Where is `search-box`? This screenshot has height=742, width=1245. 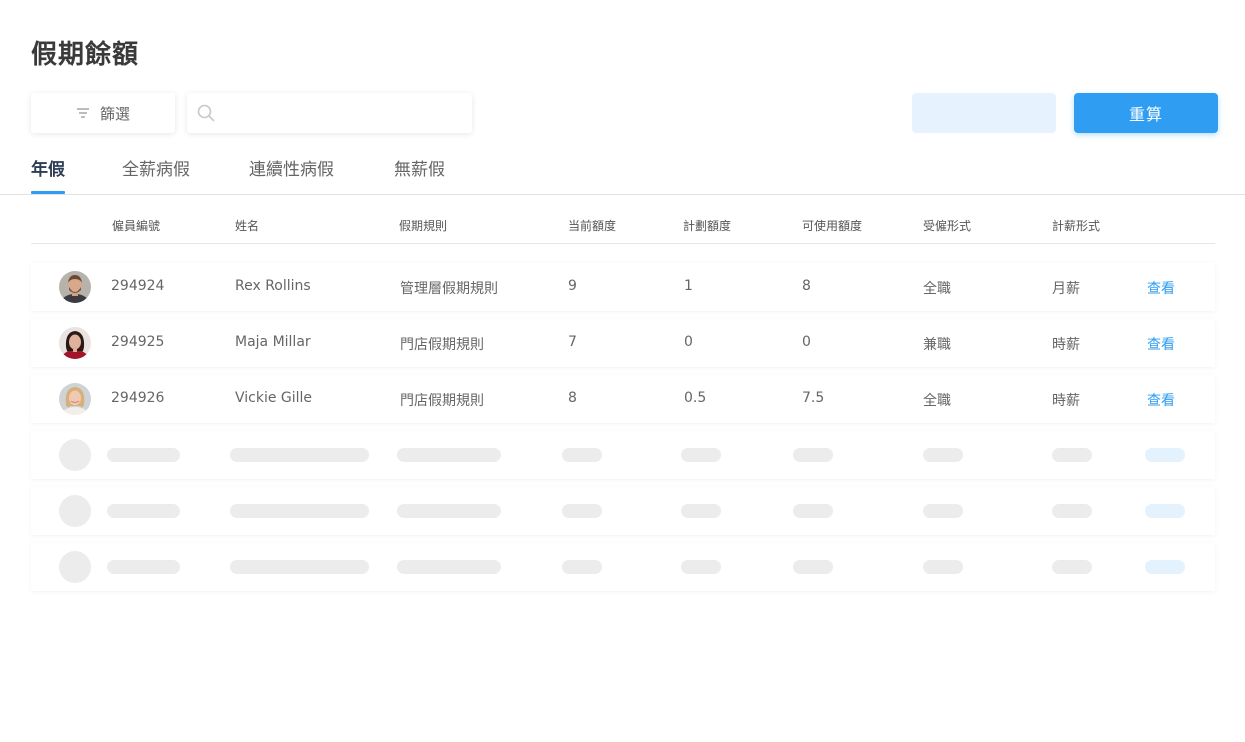 search-box is located at coordinates (329, 113).